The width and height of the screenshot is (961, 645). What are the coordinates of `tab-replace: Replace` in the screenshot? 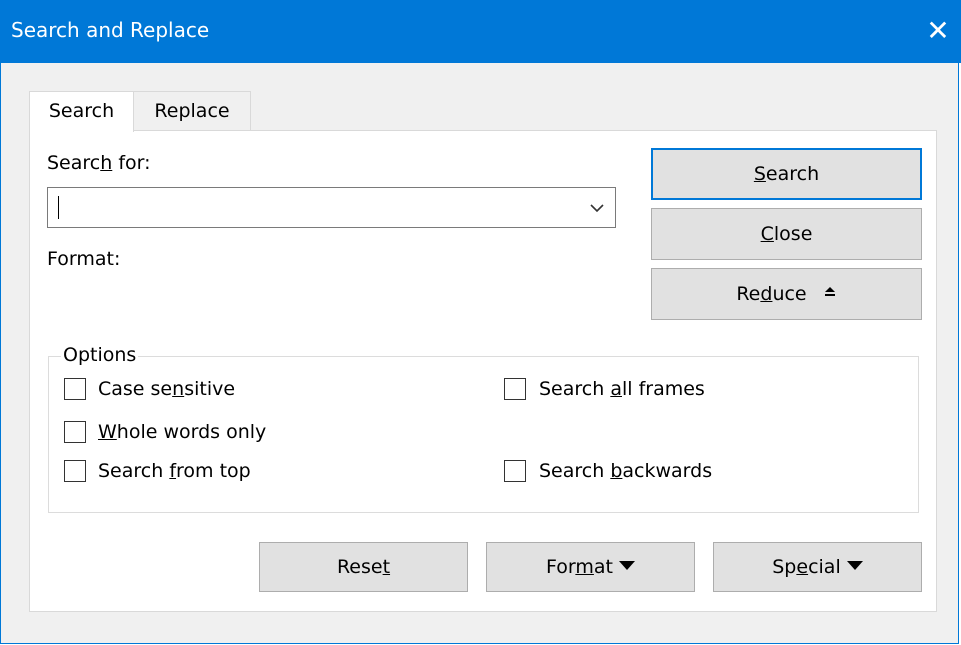 It's located at (192, 111).